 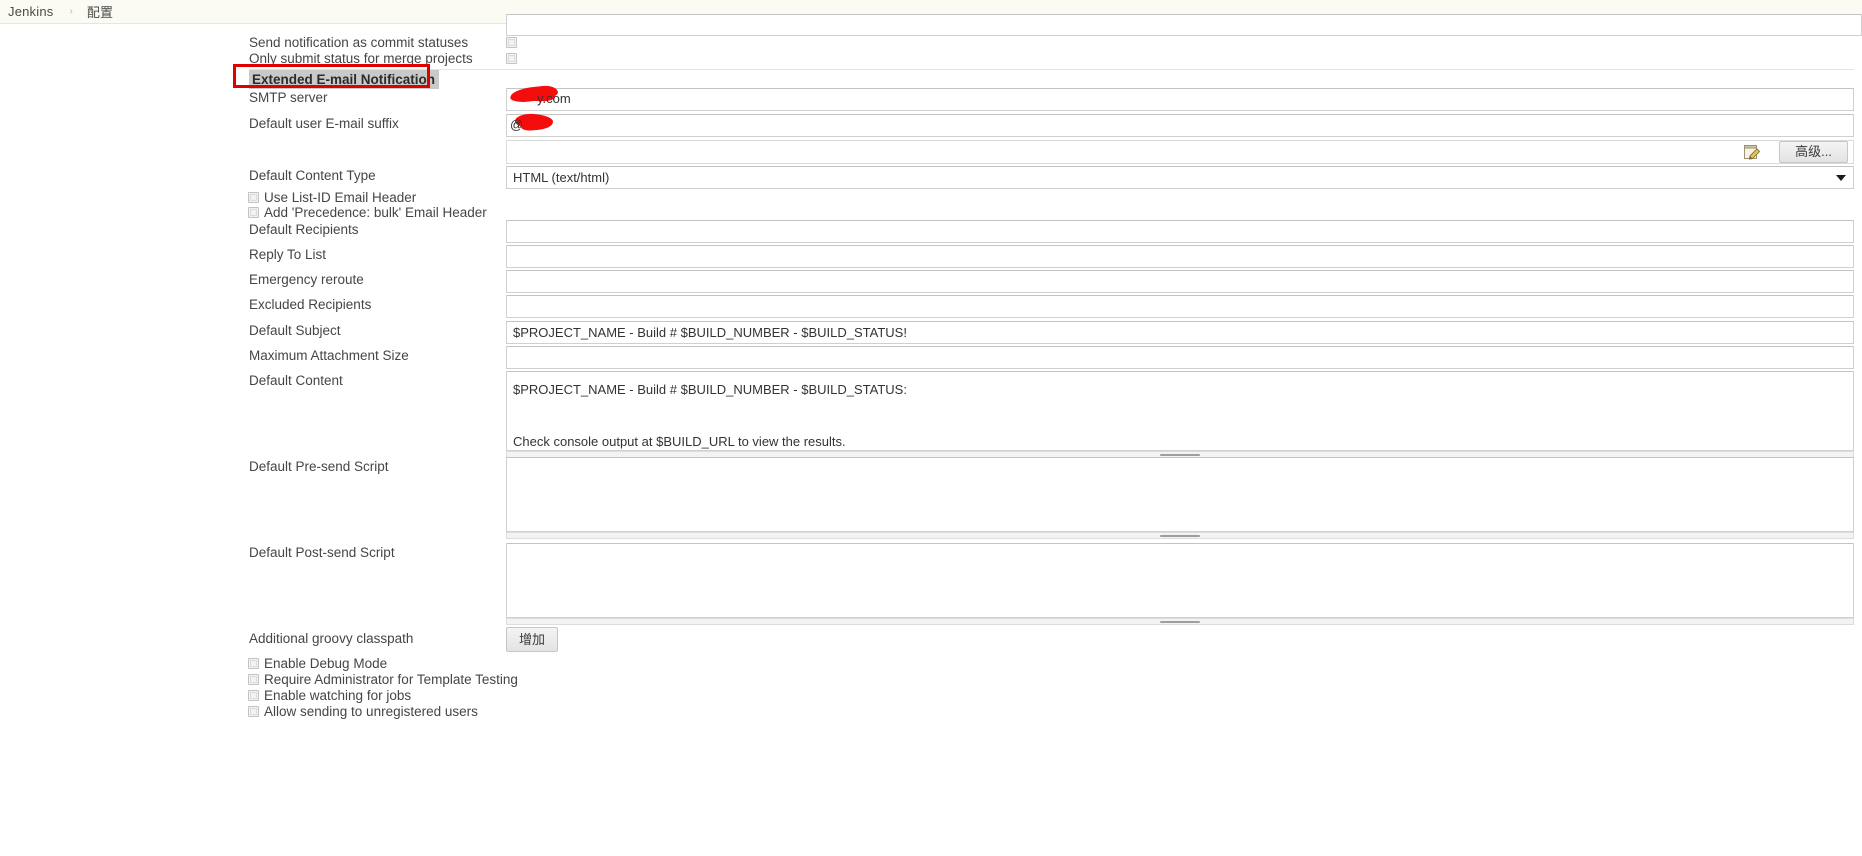 What do you see at coordinates (288, 254) in the screenshot?
I see `label-reply-to-list: Reply To List` at bounding box center [288, 254].